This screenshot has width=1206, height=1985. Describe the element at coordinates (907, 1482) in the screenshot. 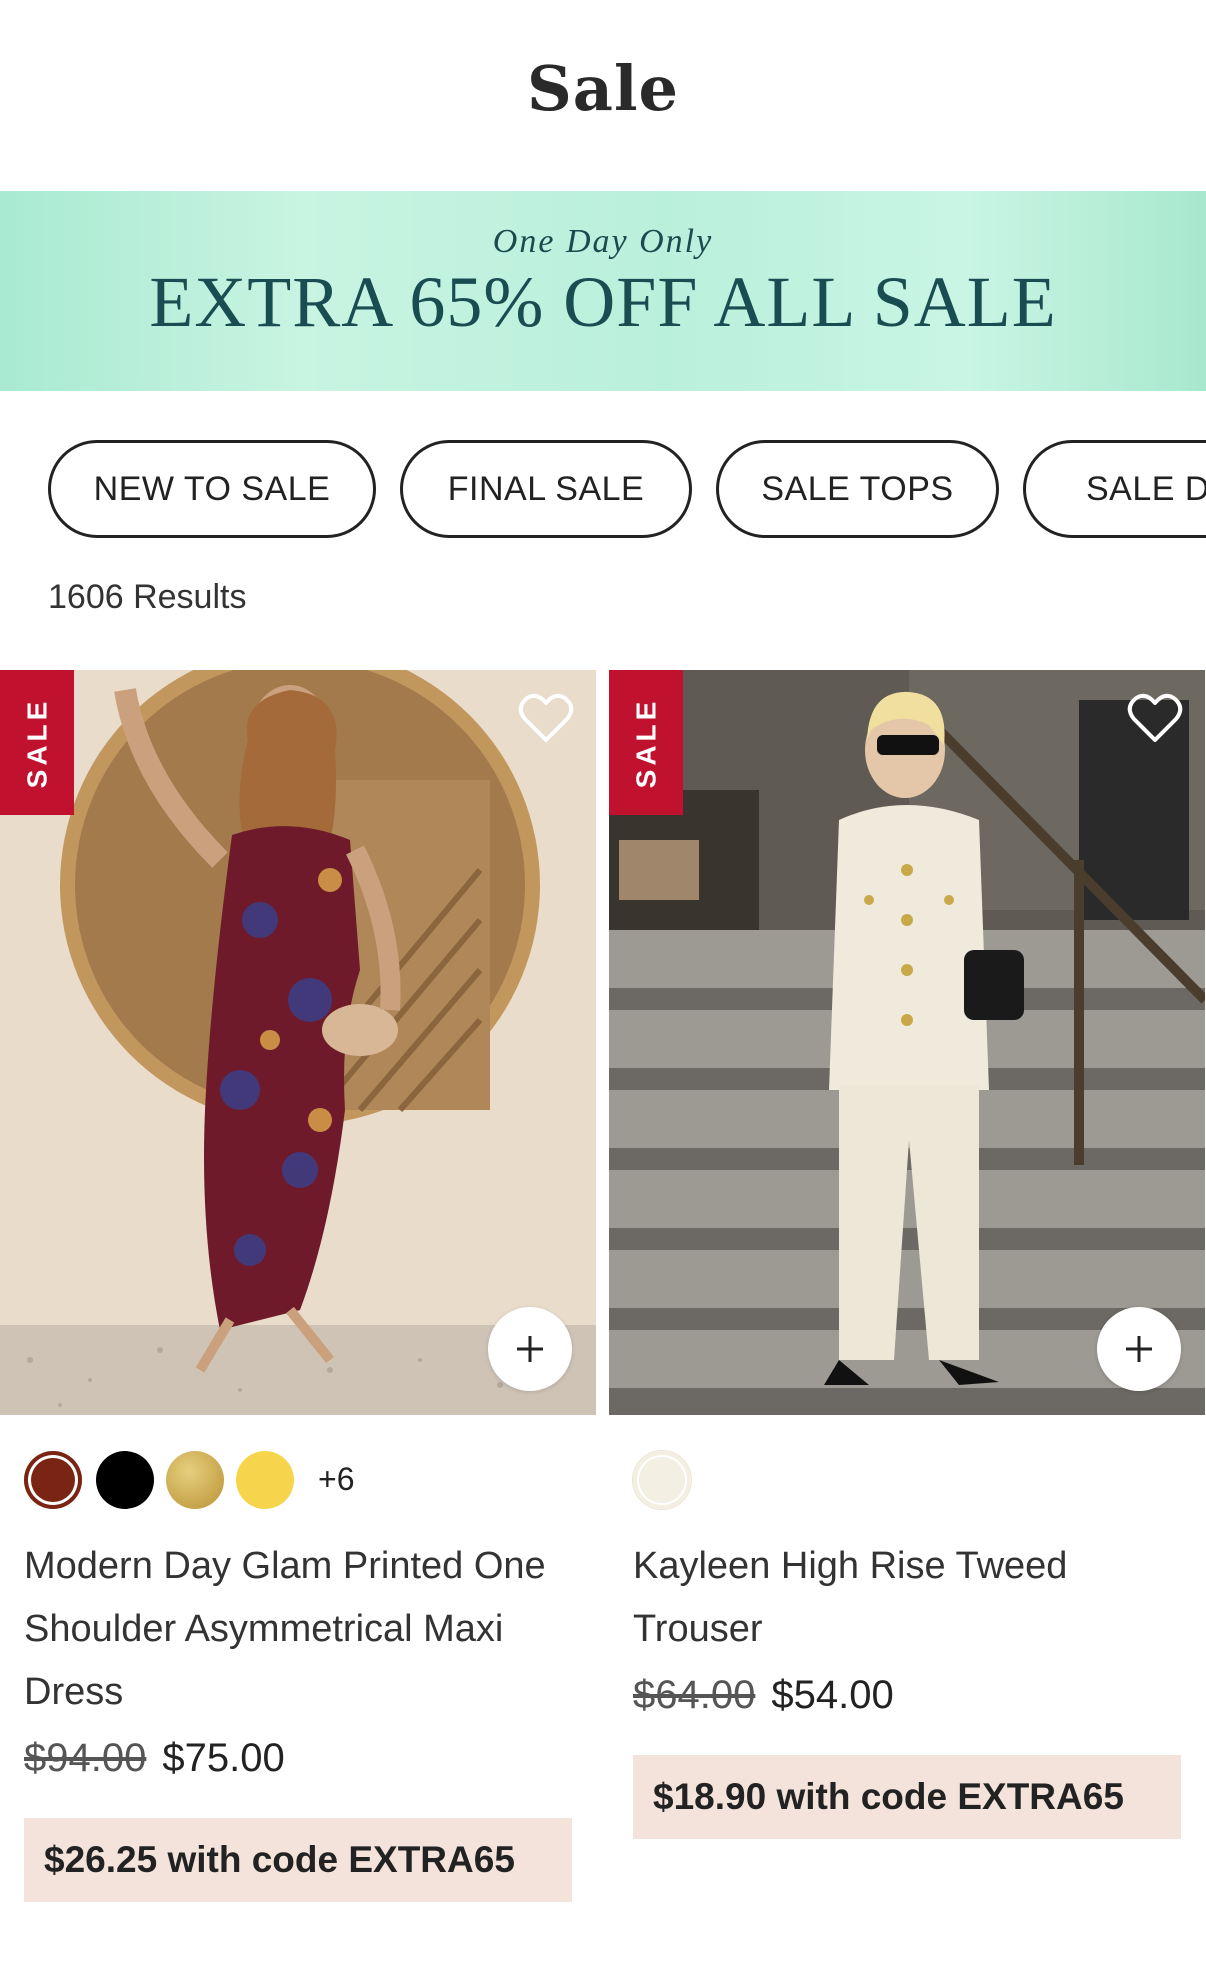

I see `color-swatches` at that location.